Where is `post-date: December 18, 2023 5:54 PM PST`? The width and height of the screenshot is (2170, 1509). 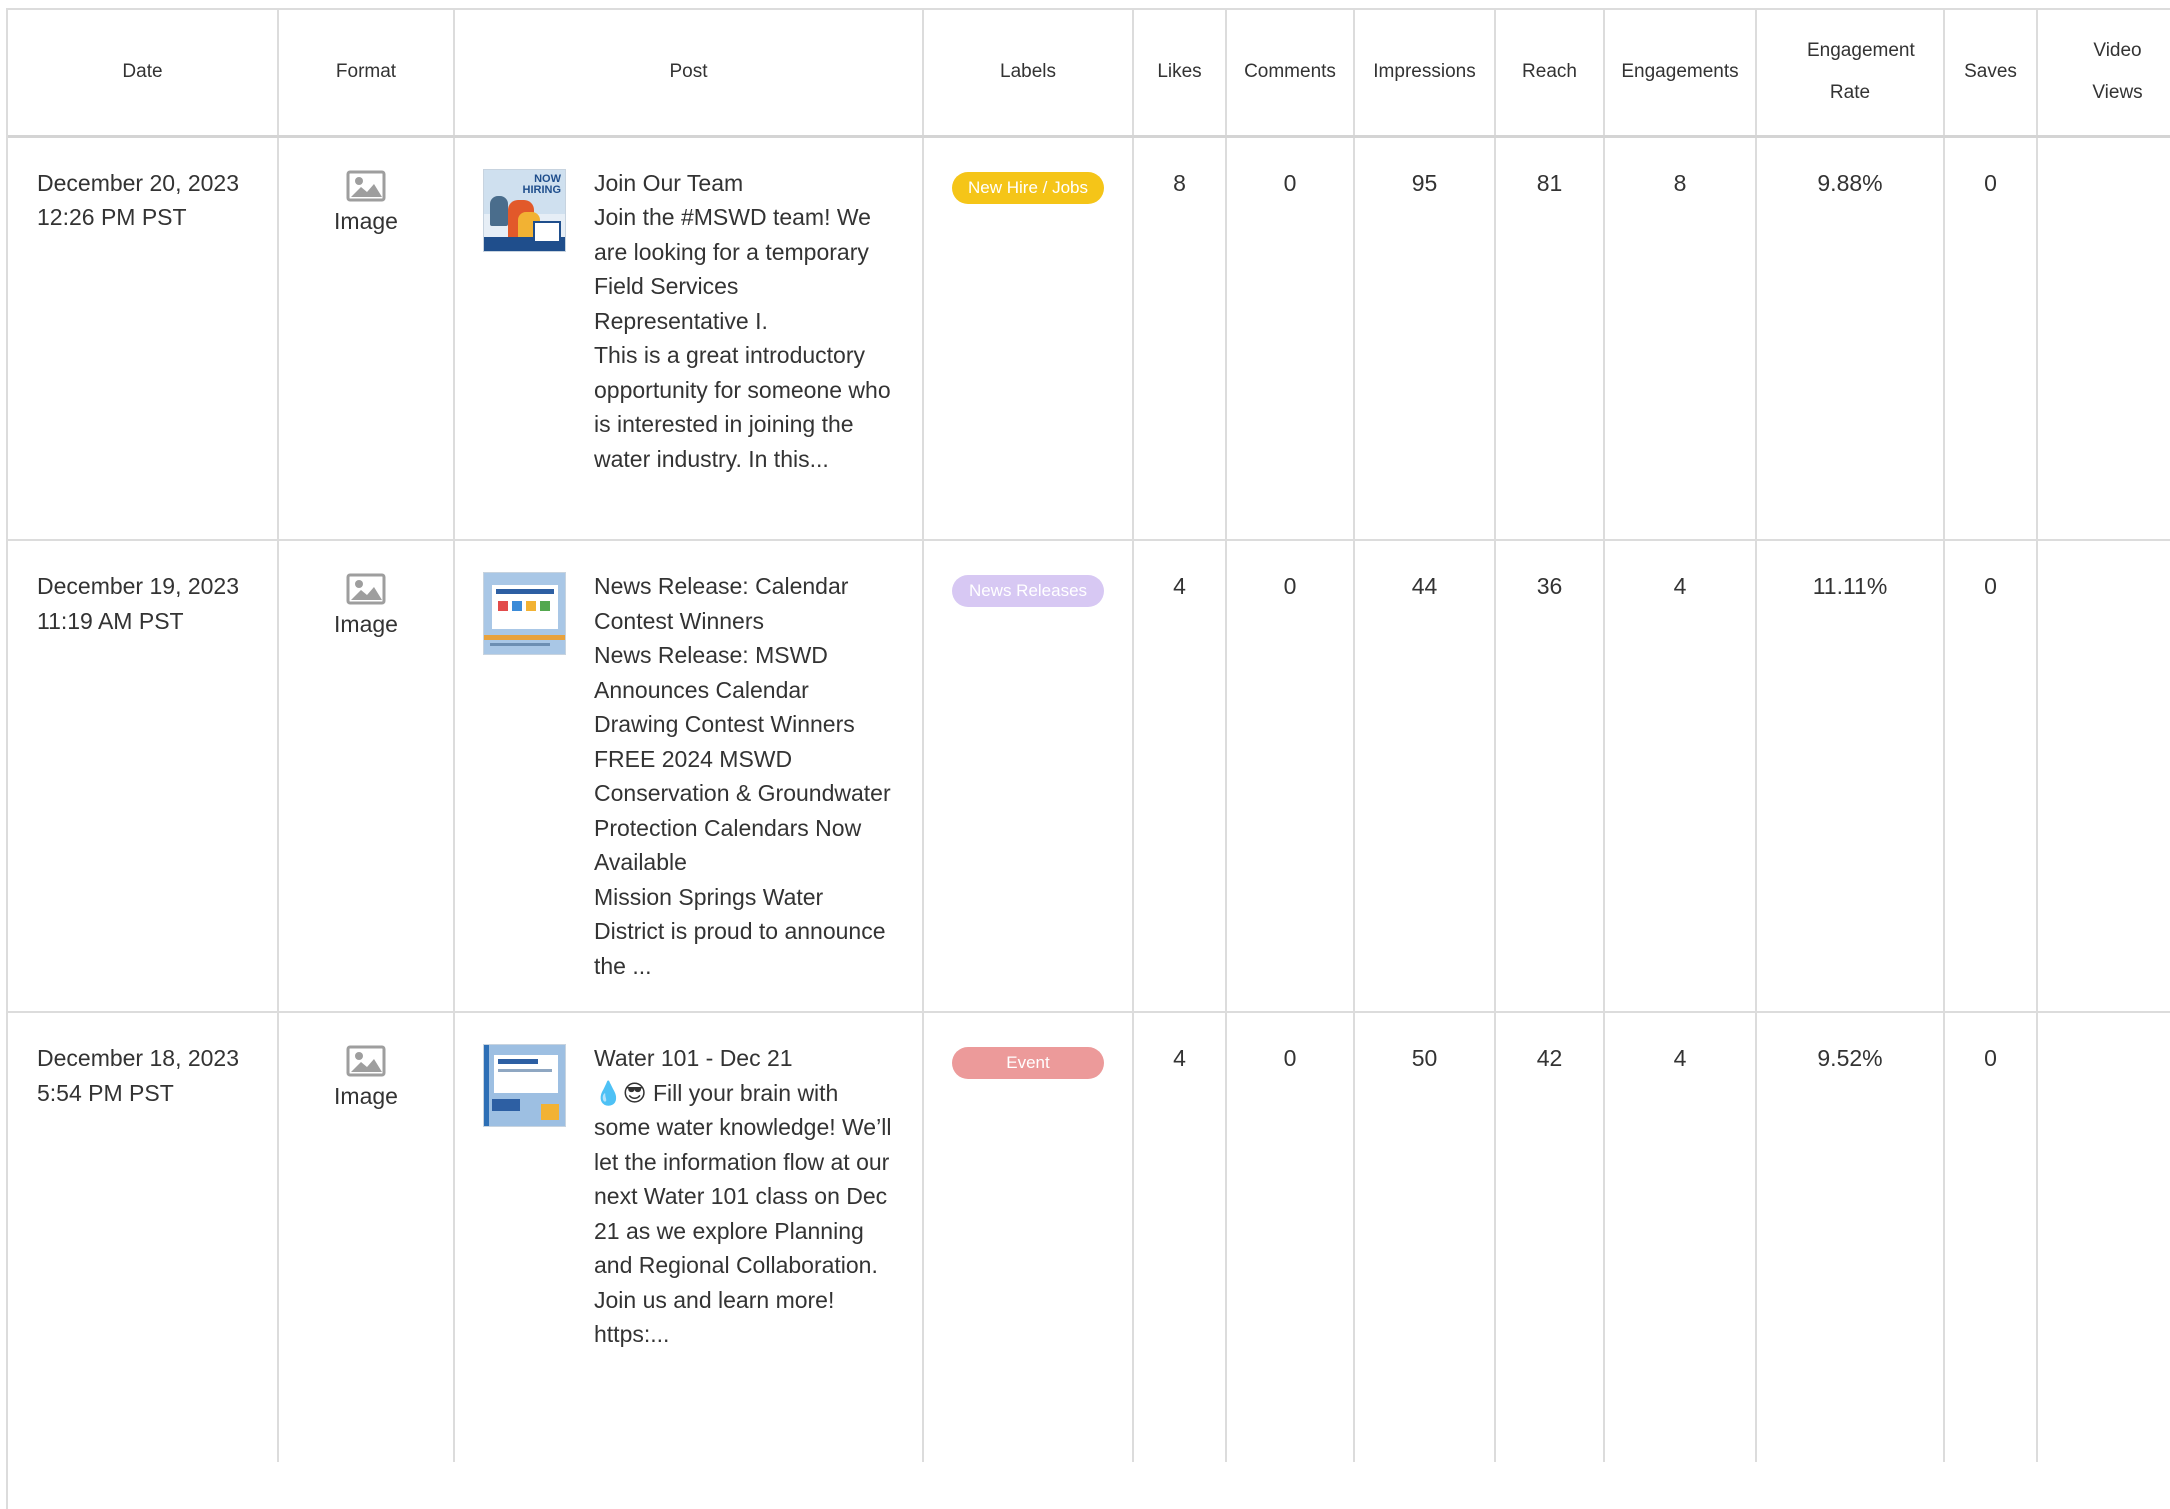
post-date: December 18, 2023 5:54 PM PST is located at coordinates (138, 1075).